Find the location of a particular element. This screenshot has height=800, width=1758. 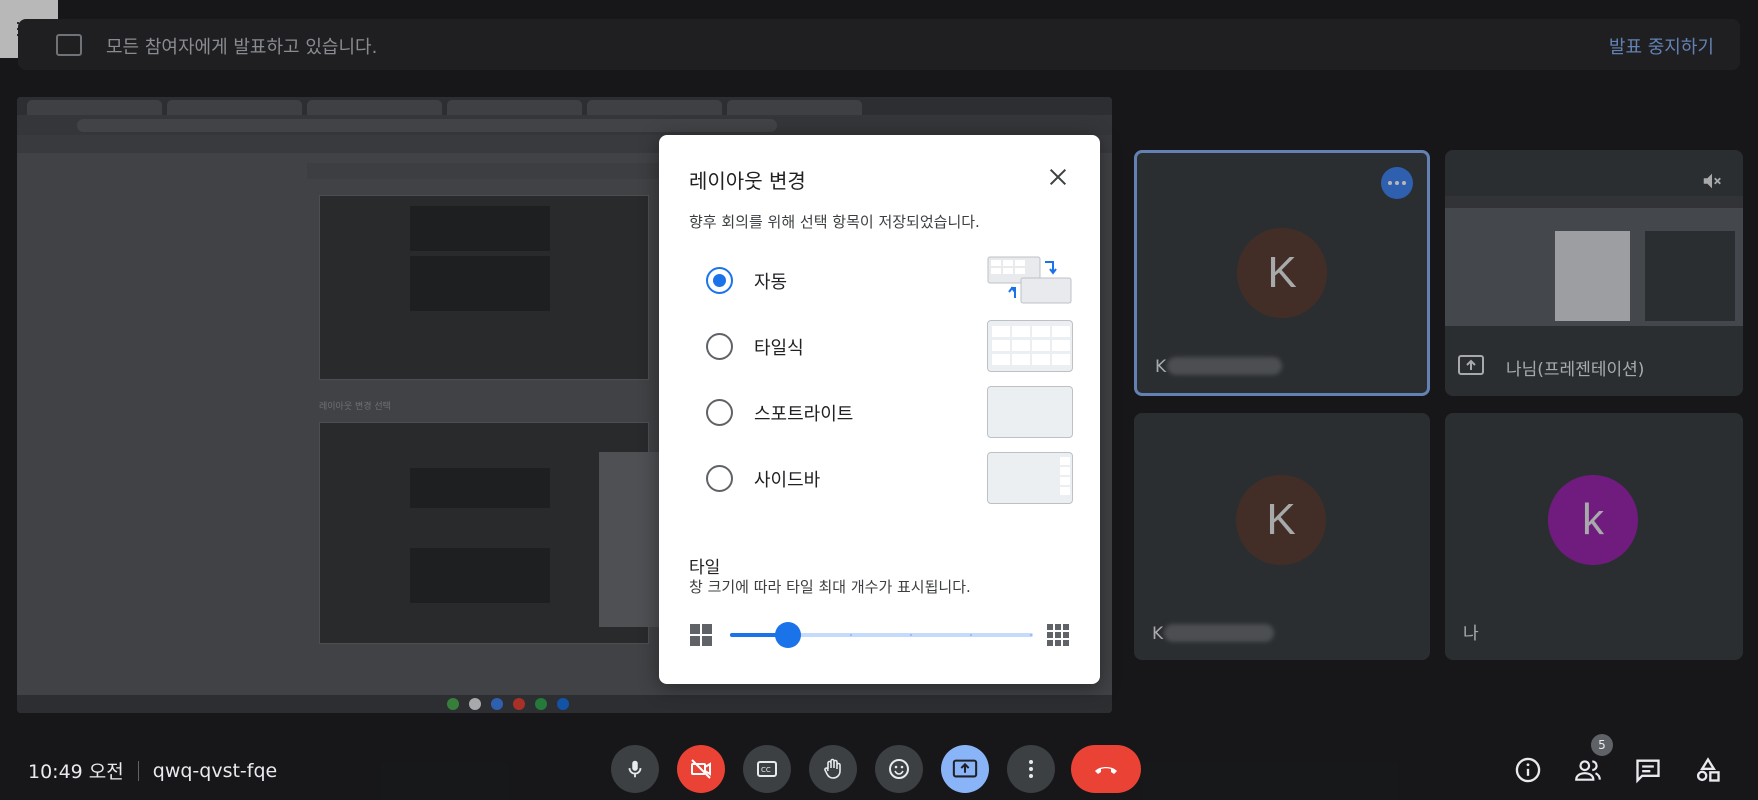

people-button is located at coordinates (1588, 770).